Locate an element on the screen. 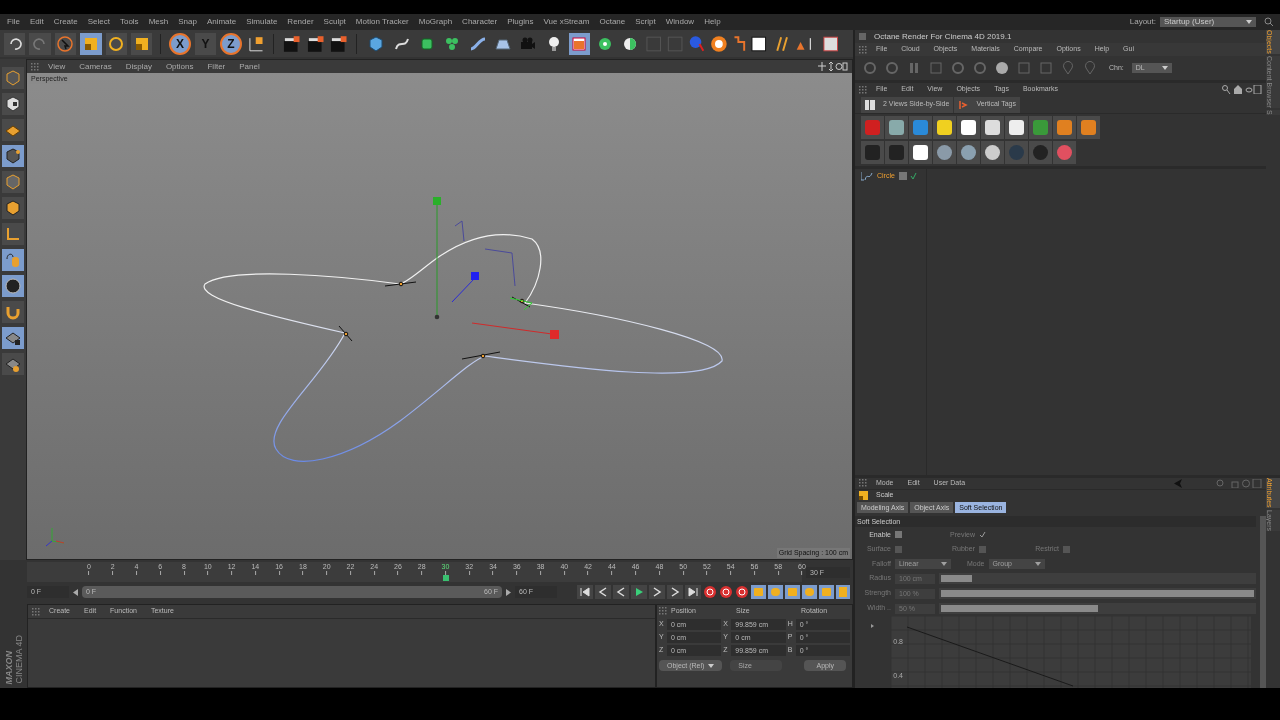  go-end-icon is located at coordinates (693, 592).